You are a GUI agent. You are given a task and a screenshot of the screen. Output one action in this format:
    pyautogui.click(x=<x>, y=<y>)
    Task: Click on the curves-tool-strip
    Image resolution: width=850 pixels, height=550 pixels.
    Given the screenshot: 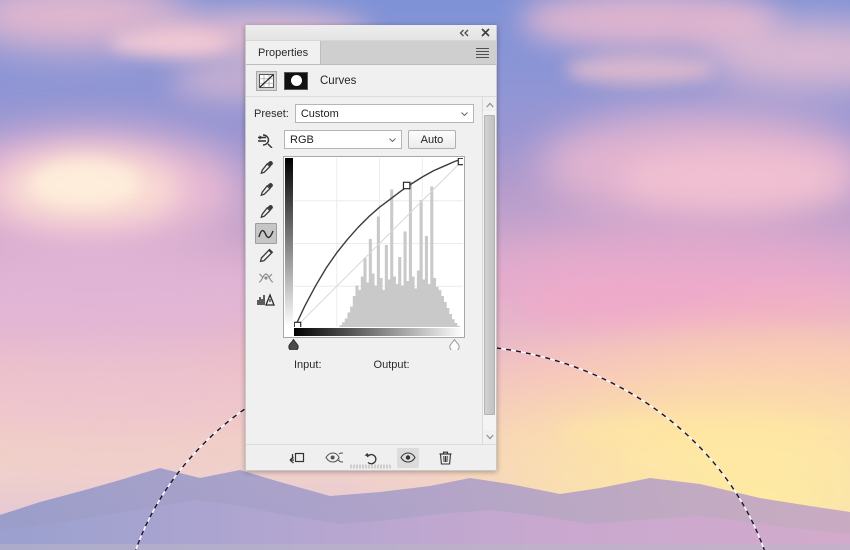 What is the action you would take?
    pyautogui.click(x=266, y=263)
    